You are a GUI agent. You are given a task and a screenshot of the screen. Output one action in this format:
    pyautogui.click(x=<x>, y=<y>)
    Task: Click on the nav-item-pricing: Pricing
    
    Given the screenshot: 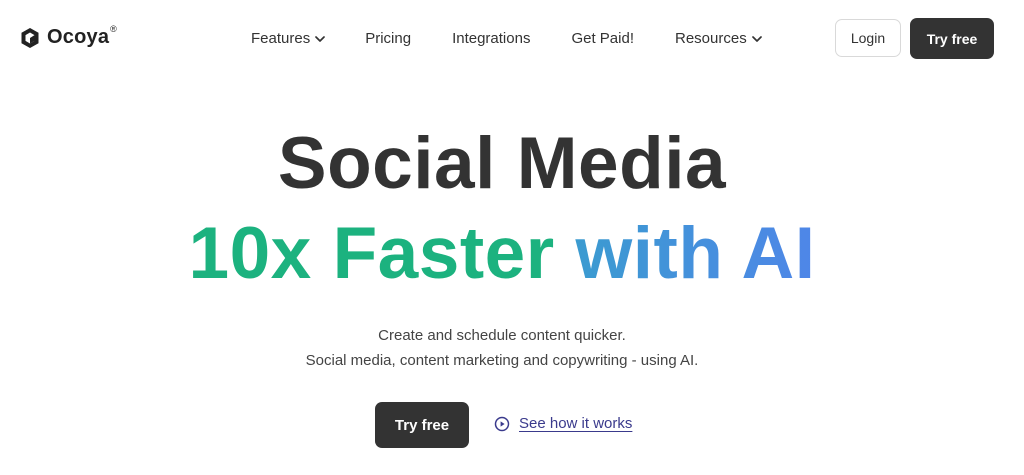 What is the action you would take?
    pyautogui.click(x=388, y=38)
    